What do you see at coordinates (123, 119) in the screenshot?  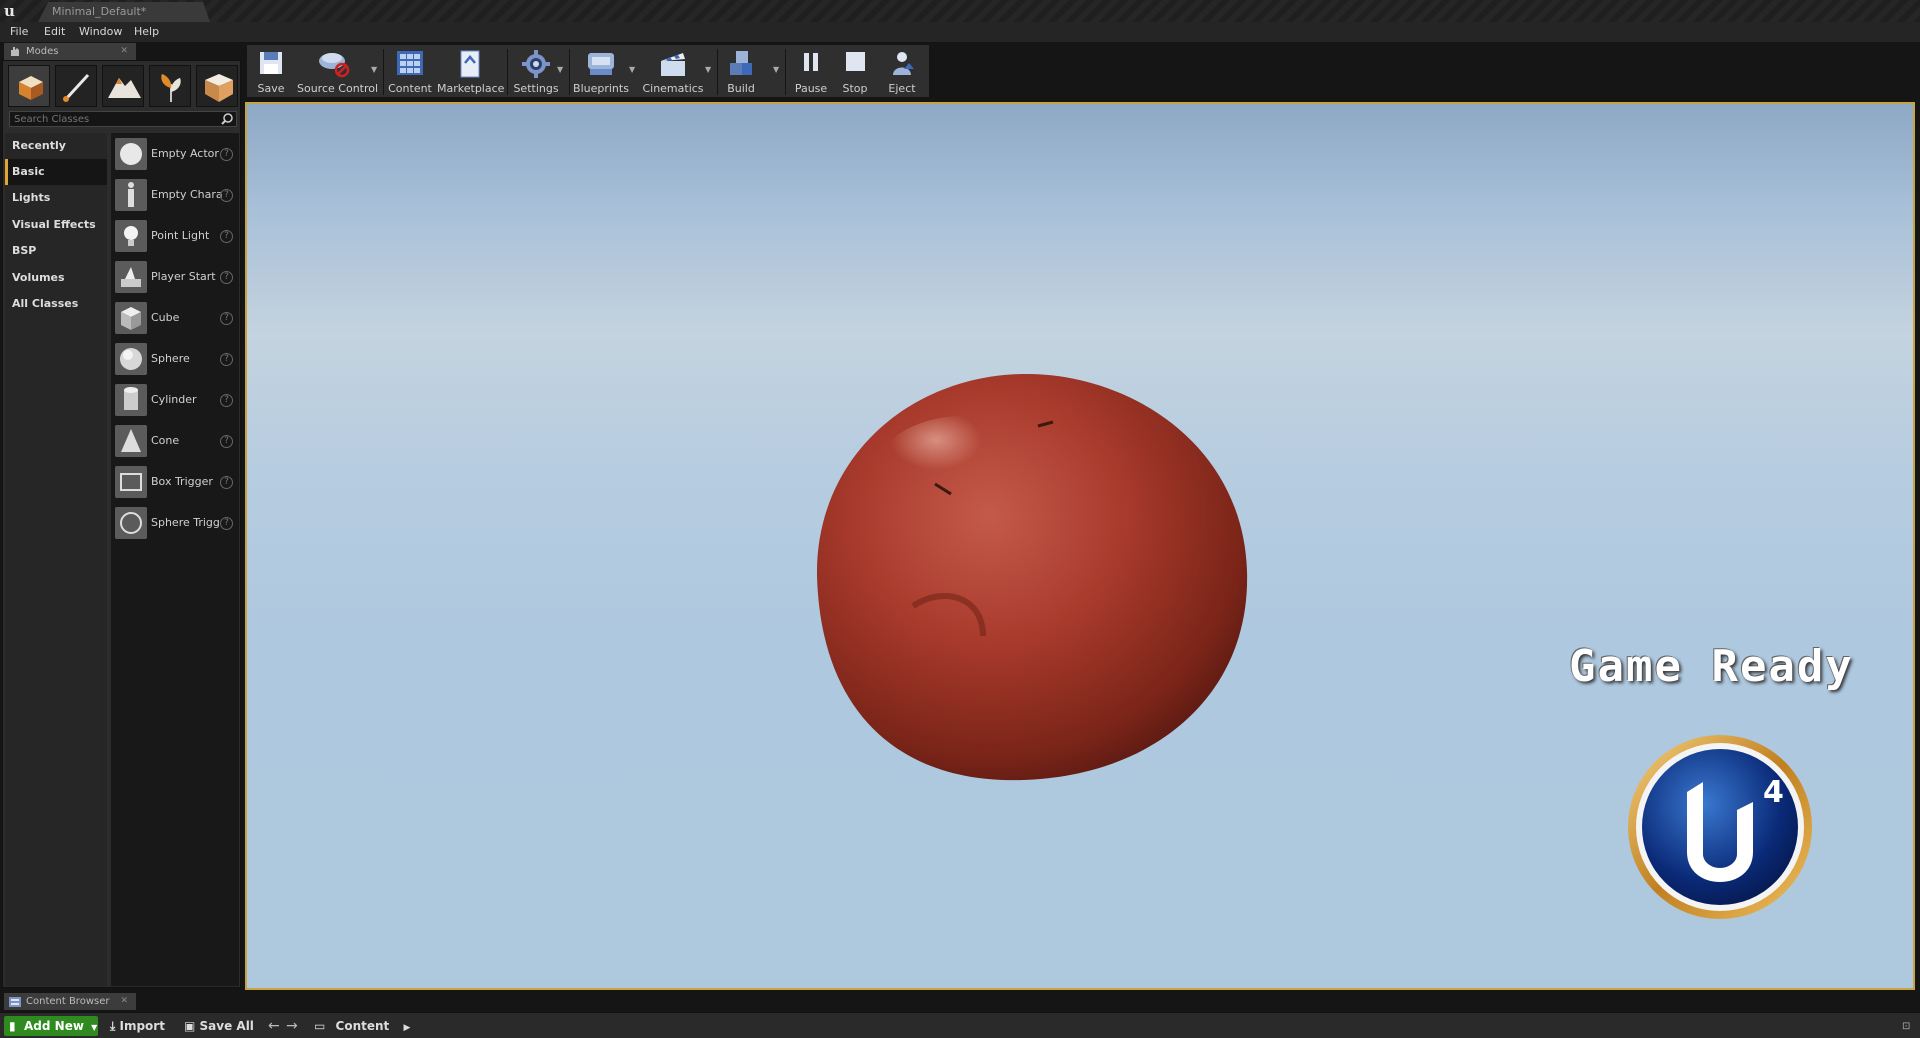 I see `search-classes-input` at bounding box center [123, 119].